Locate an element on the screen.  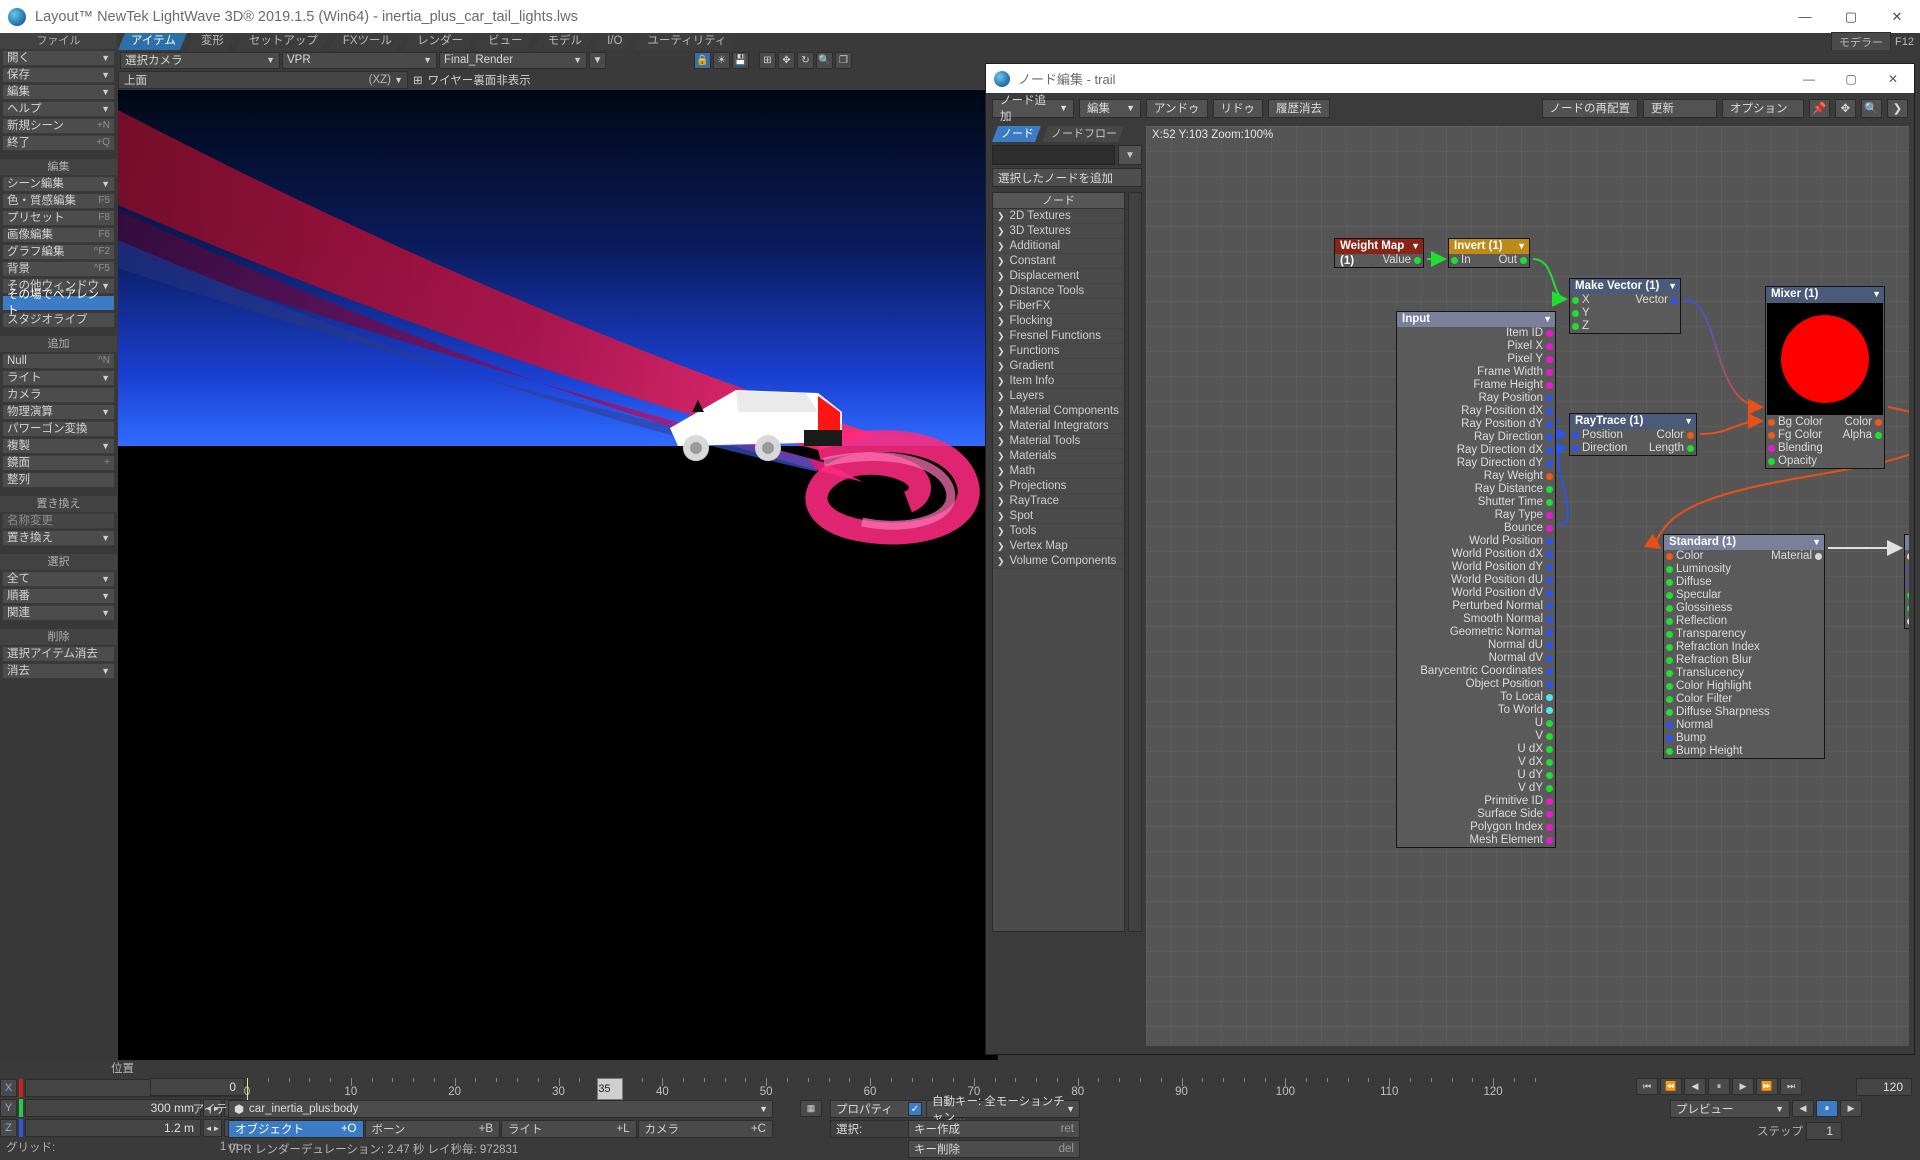
sidebar-item-3-0: 名称変更 is located at coordinates (58, 521).